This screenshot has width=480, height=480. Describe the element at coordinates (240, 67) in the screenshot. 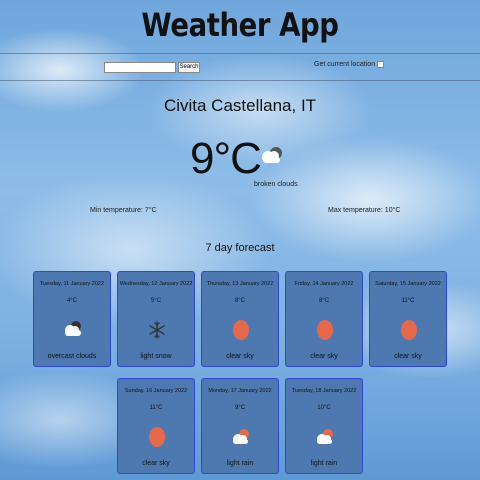

I see `search-toolbar: Search Get current location` at that location.